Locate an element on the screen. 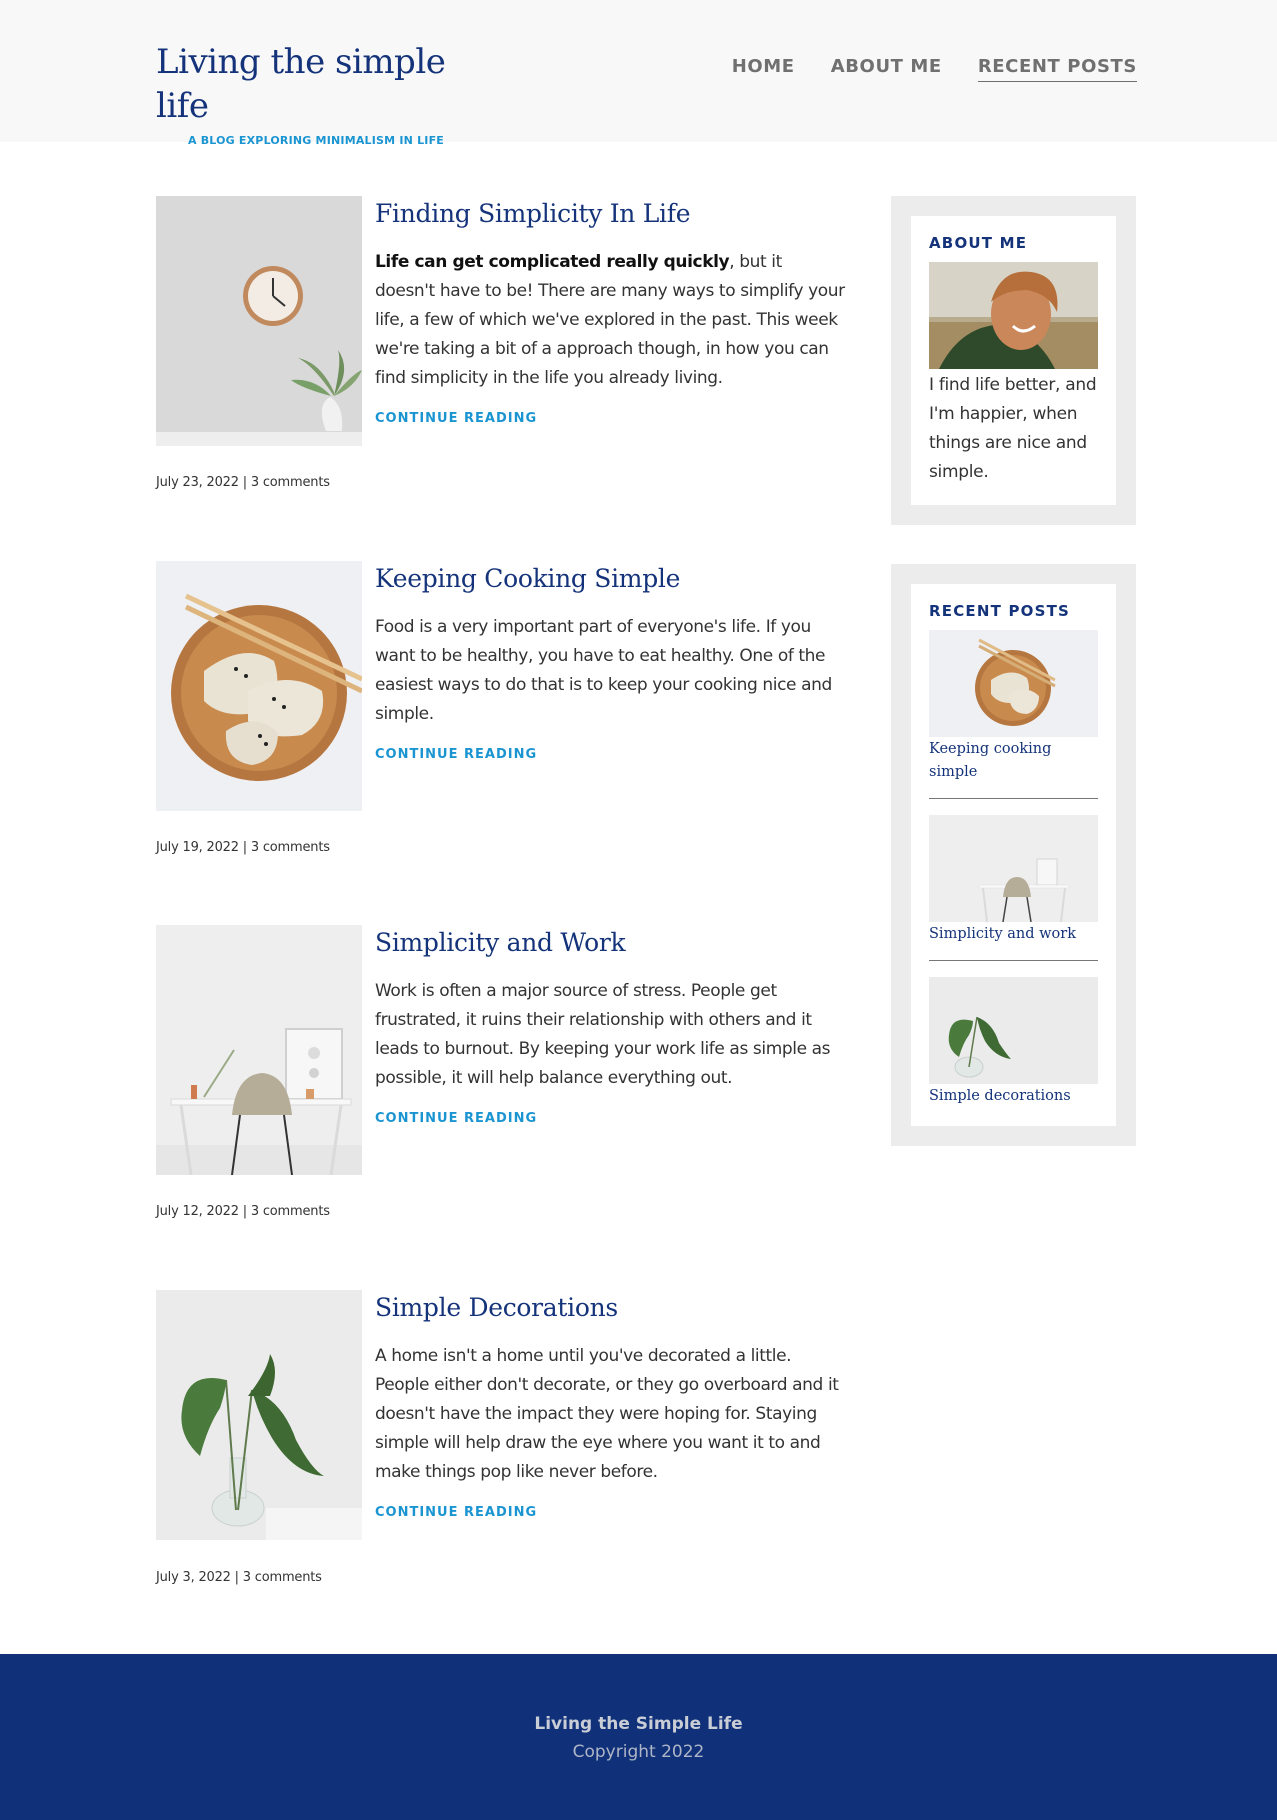 The image size is (1277, 1820). post-meta: July 23, 2022 | 3 comments is located at coordinates (243, 482).